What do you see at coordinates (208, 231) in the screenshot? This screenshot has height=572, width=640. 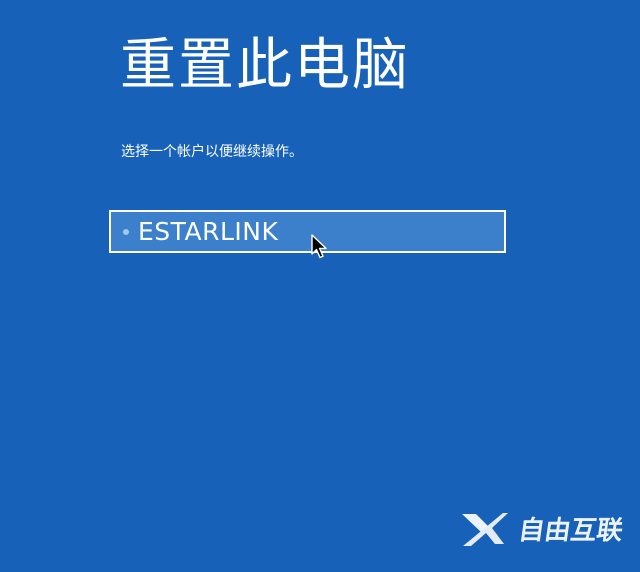 I see `account-label: ESTARLINK` at bounding box center [208, 231].